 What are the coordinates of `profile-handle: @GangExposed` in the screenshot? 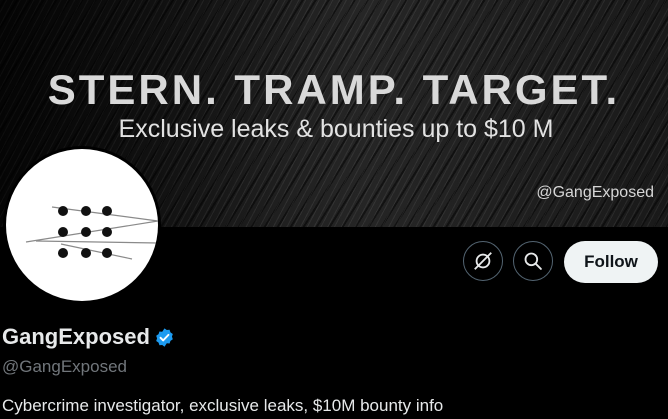 It's located at (65, 366).